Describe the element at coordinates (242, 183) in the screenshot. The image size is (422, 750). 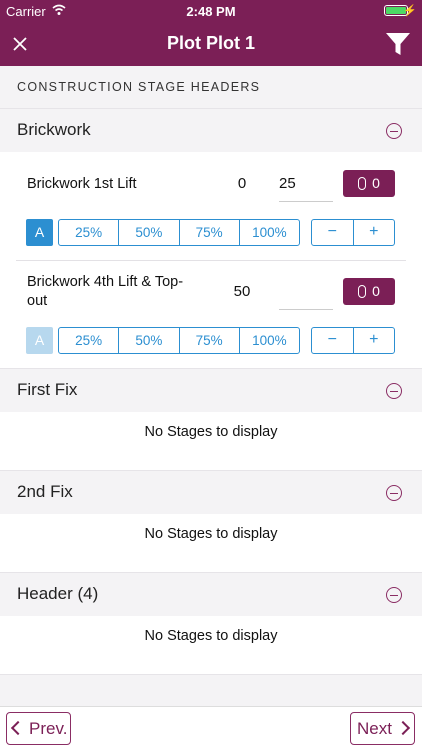
I see `stage-value: 0` at that location.